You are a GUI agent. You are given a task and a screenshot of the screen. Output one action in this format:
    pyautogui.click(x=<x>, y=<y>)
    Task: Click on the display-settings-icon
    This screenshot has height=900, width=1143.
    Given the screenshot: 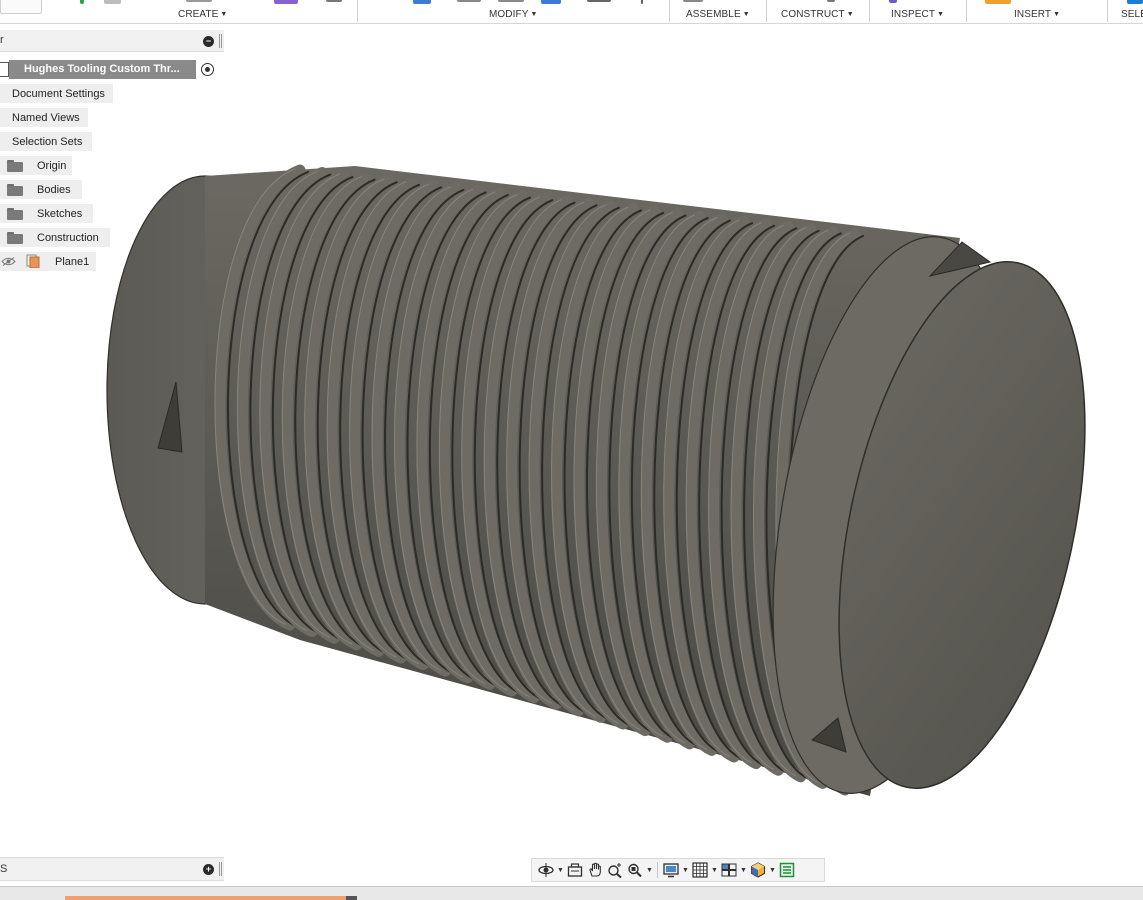 What is the action you would take?
    pyautogui.click(x=671, y=870)
    